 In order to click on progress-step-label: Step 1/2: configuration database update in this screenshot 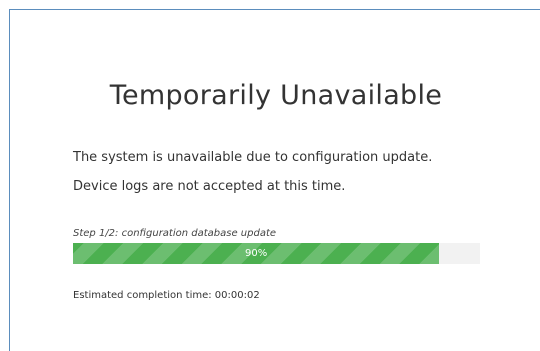, I will do `click(175, 233)`.